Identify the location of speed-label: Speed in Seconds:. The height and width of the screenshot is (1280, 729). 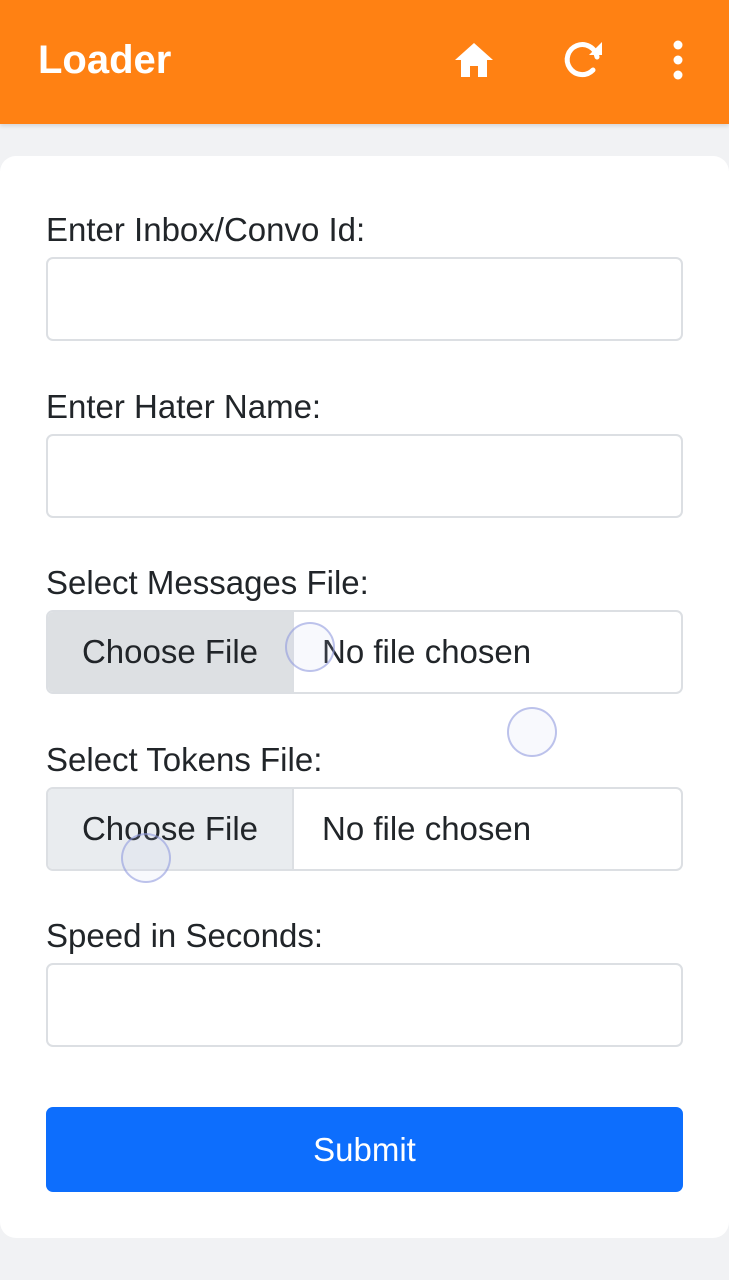
(185, 935).